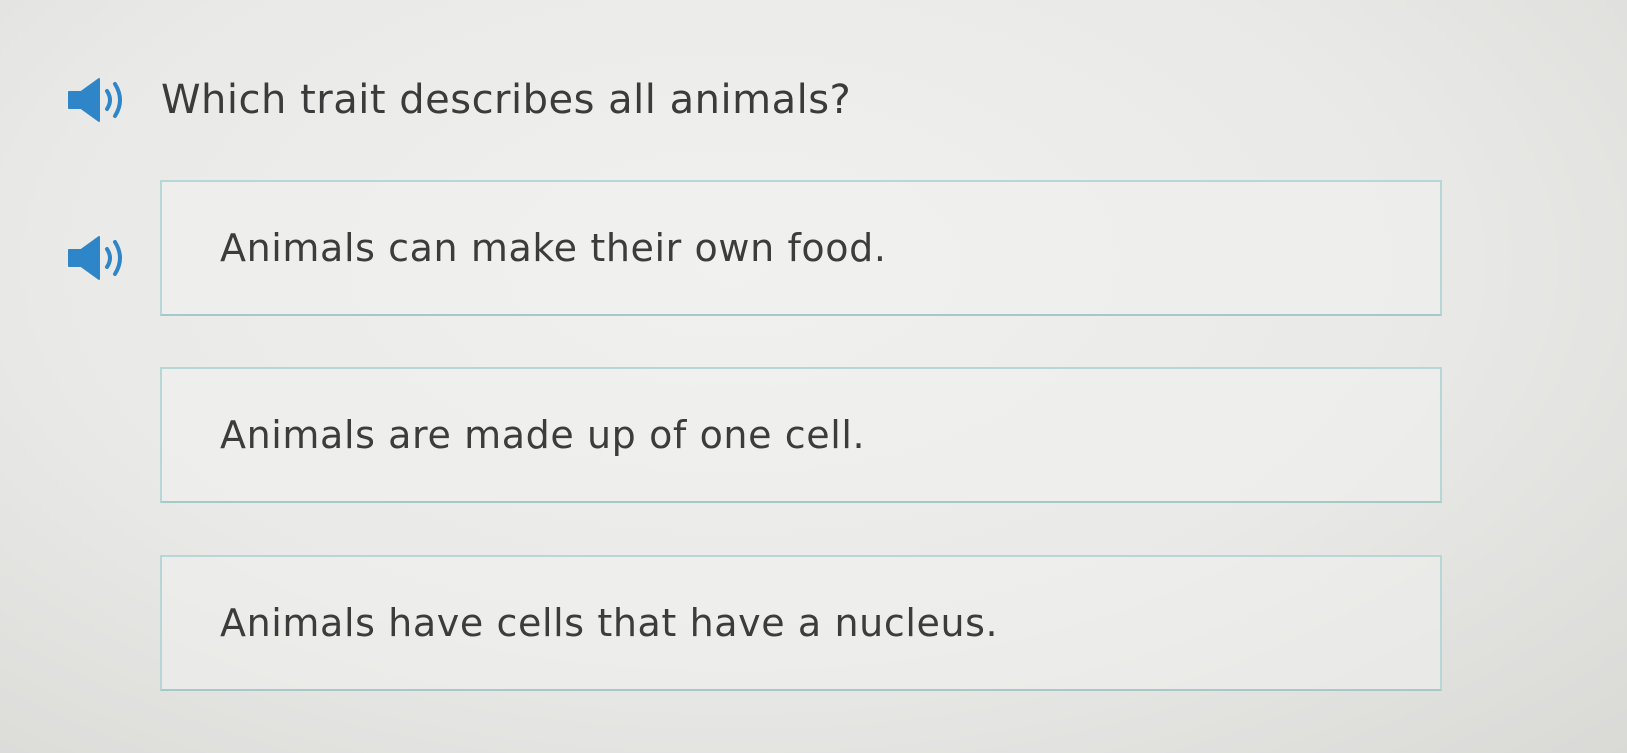 This screenshot has height=753, width=1627. I want to click on answer-choice-2: Animals are made up of one cell., so click(801, 435).